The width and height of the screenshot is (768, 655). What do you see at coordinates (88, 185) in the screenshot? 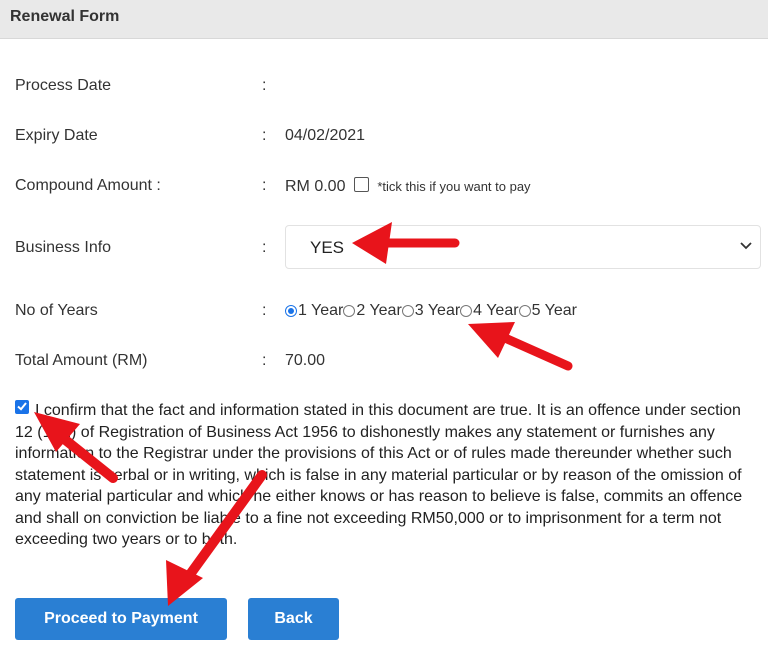
I see `compound-amount-label: Compound Amount :` at bounding box center [88, 185].